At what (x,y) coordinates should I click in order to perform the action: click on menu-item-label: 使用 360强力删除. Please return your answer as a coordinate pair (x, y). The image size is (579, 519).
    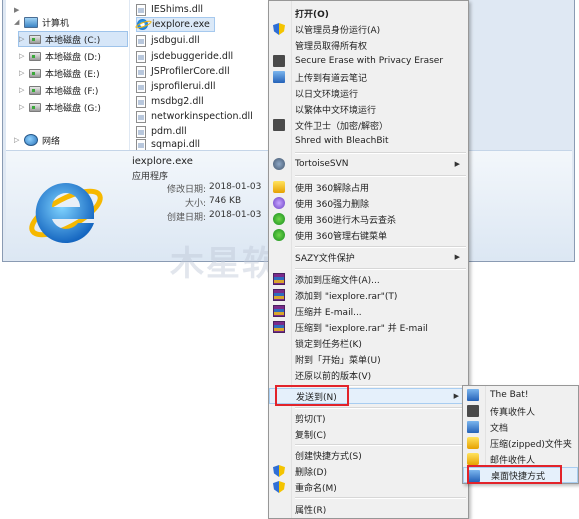
    Looking at the image, I should click on (332, 204).